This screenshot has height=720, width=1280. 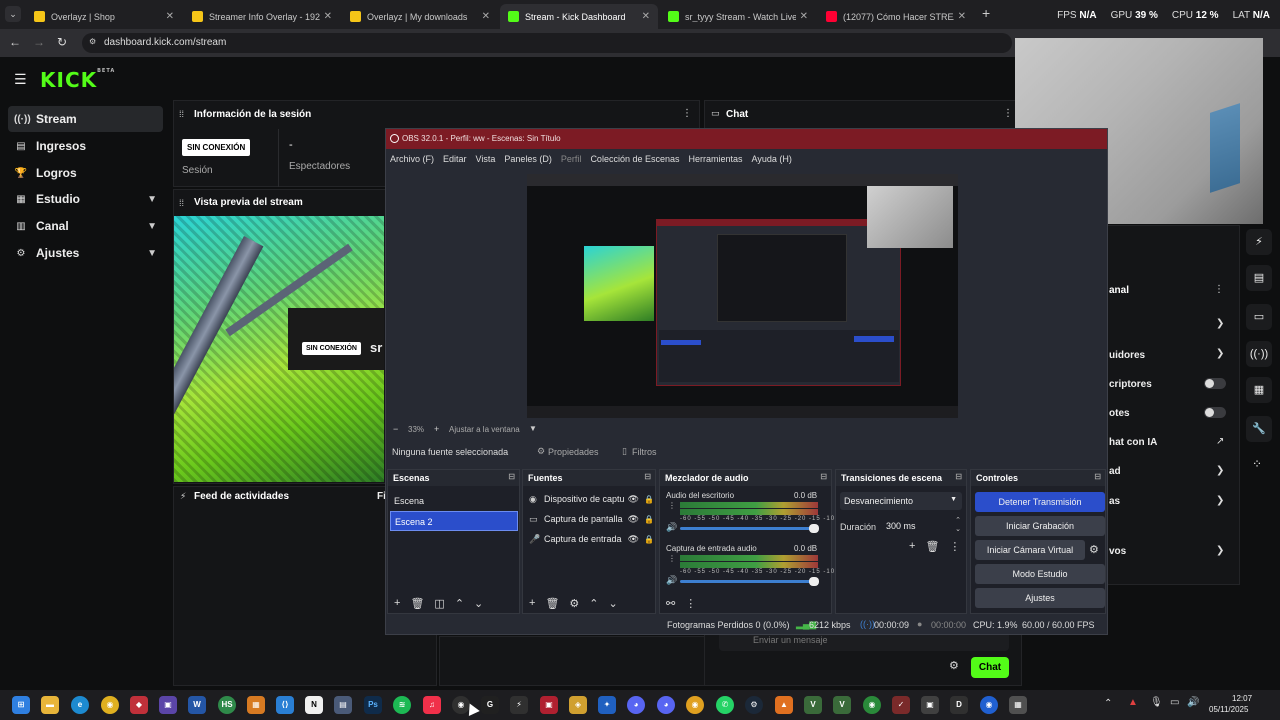 What do you see at coordinates (528, 159) in the screenshot?
I see `menu-paneles: Paneles (D)` at bounding box center [528, 159].